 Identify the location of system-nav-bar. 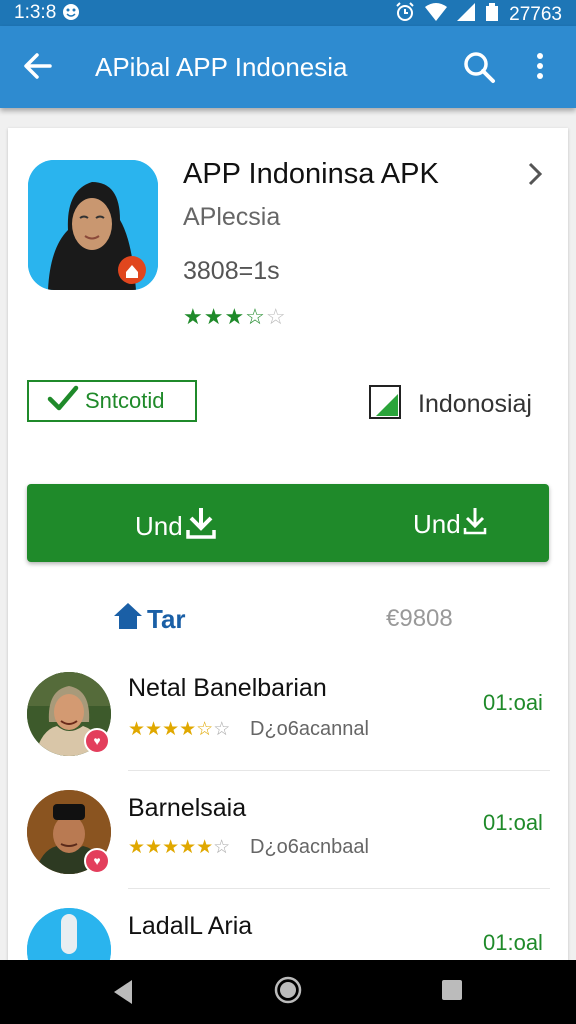
(288, 992).